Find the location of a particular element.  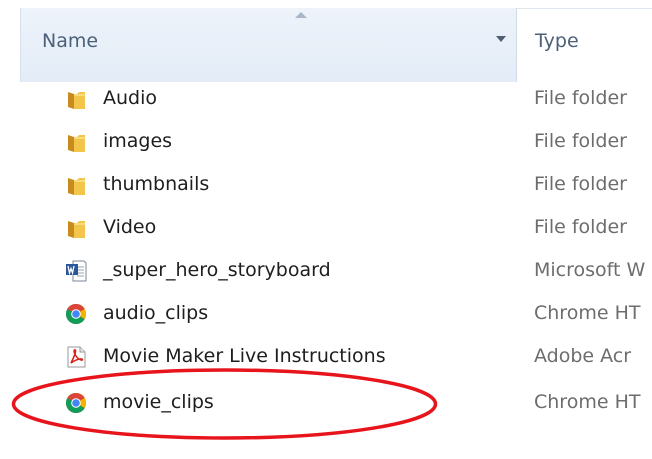

file-name: thumbnails is located at coordinates (156, 184).